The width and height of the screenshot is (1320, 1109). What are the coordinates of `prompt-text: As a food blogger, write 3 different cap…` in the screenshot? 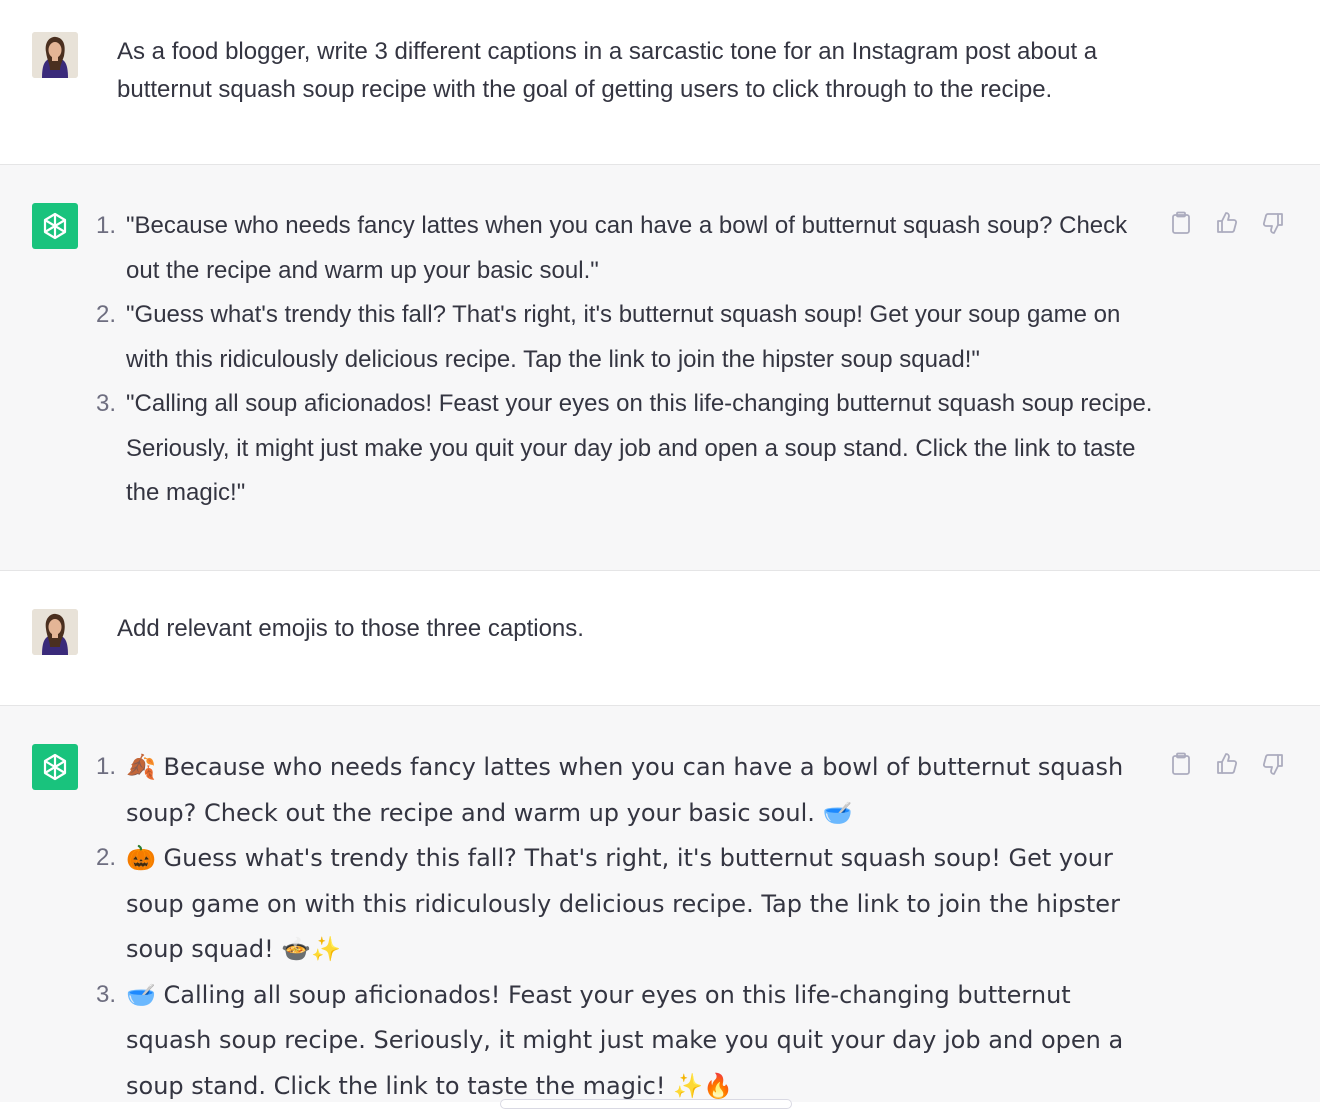 It's located at (647, 71).